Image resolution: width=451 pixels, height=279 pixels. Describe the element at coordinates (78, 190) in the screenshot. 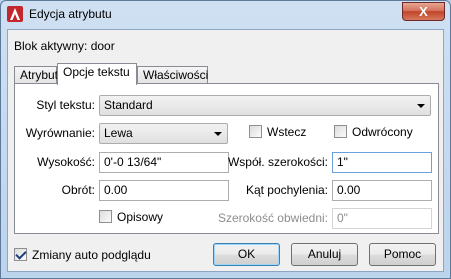

I see `rotation-label: Obrót:` at that location.